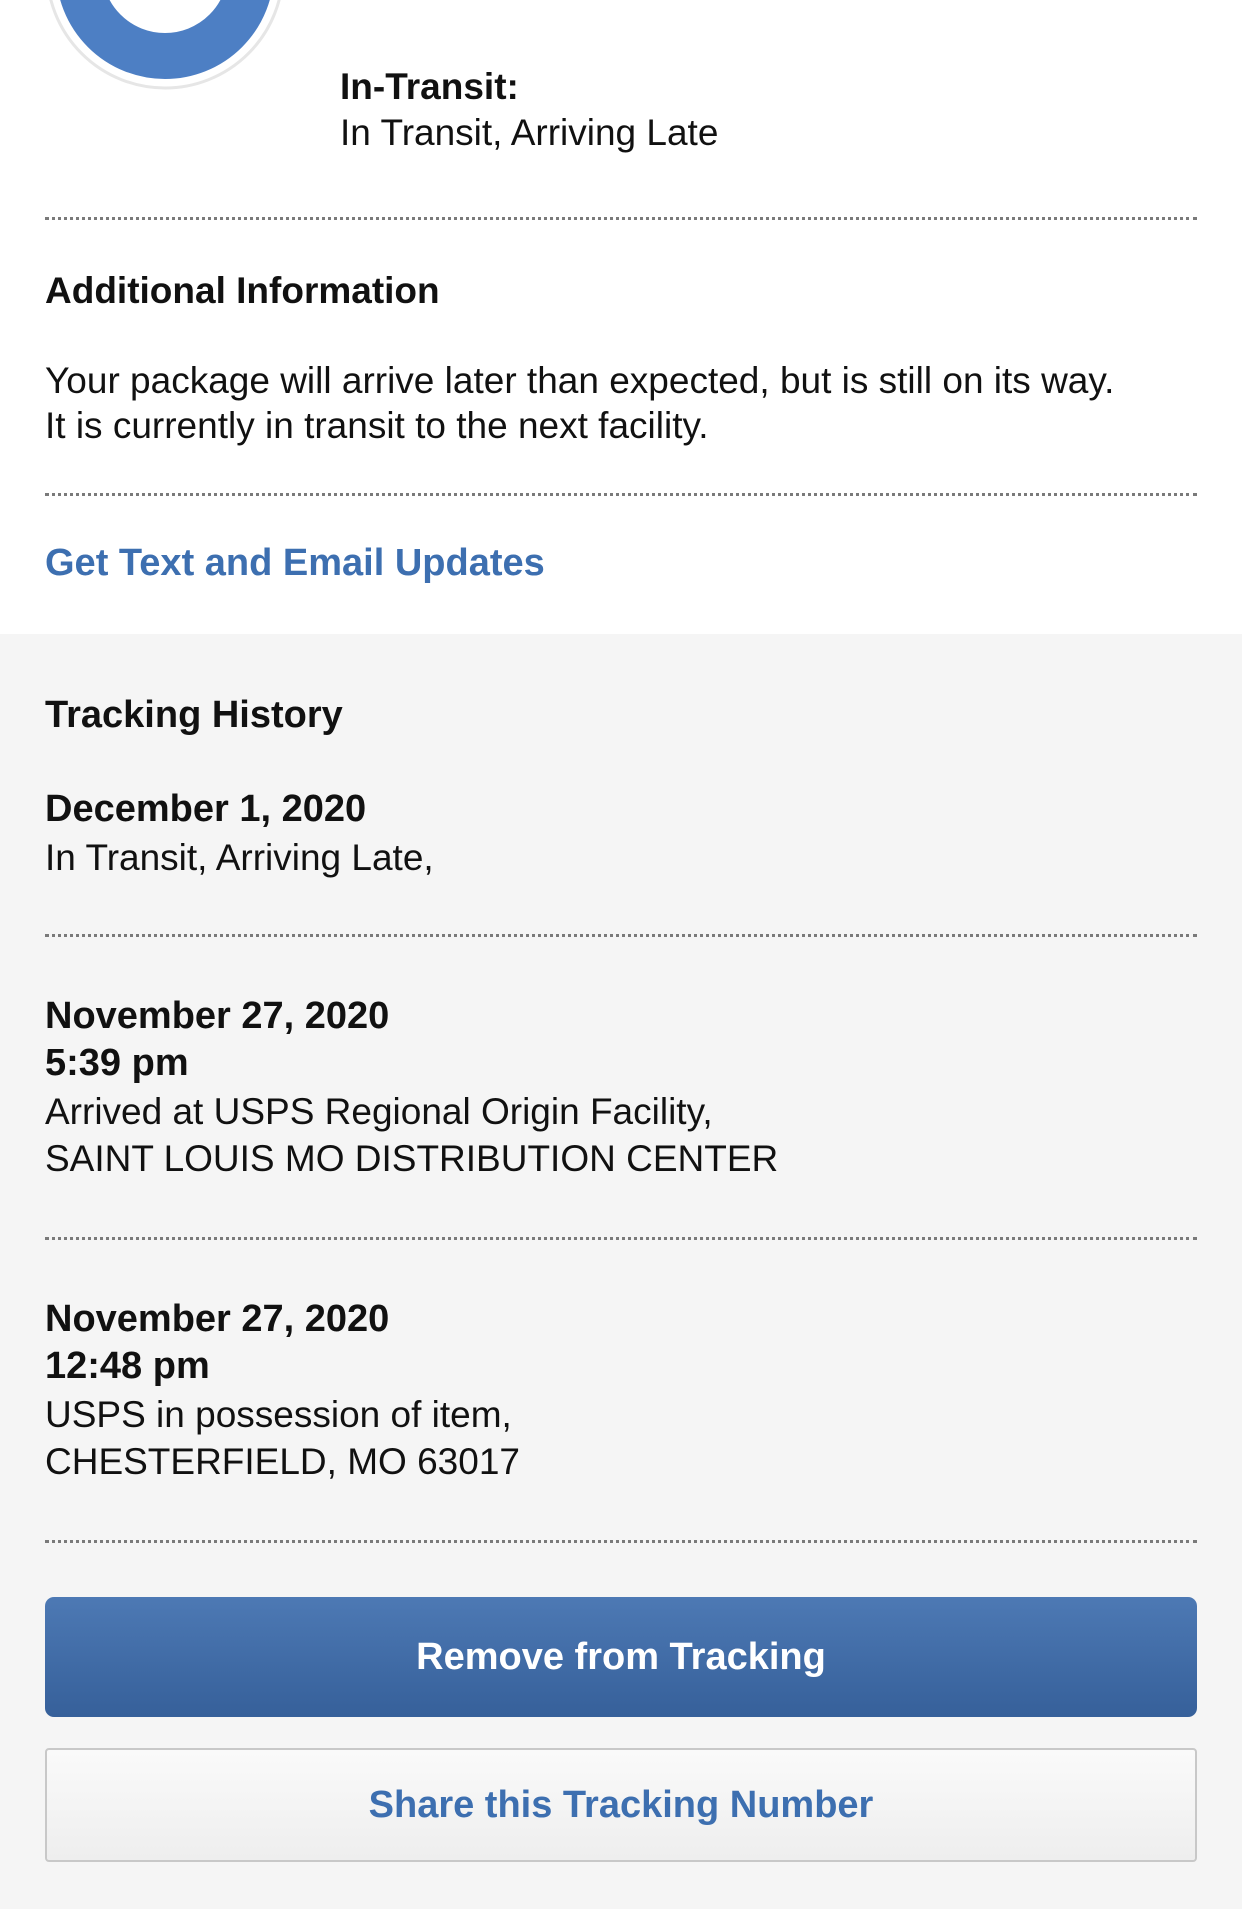  I want to click on tracking-history-heading: Tracking History, so click(194, 715).